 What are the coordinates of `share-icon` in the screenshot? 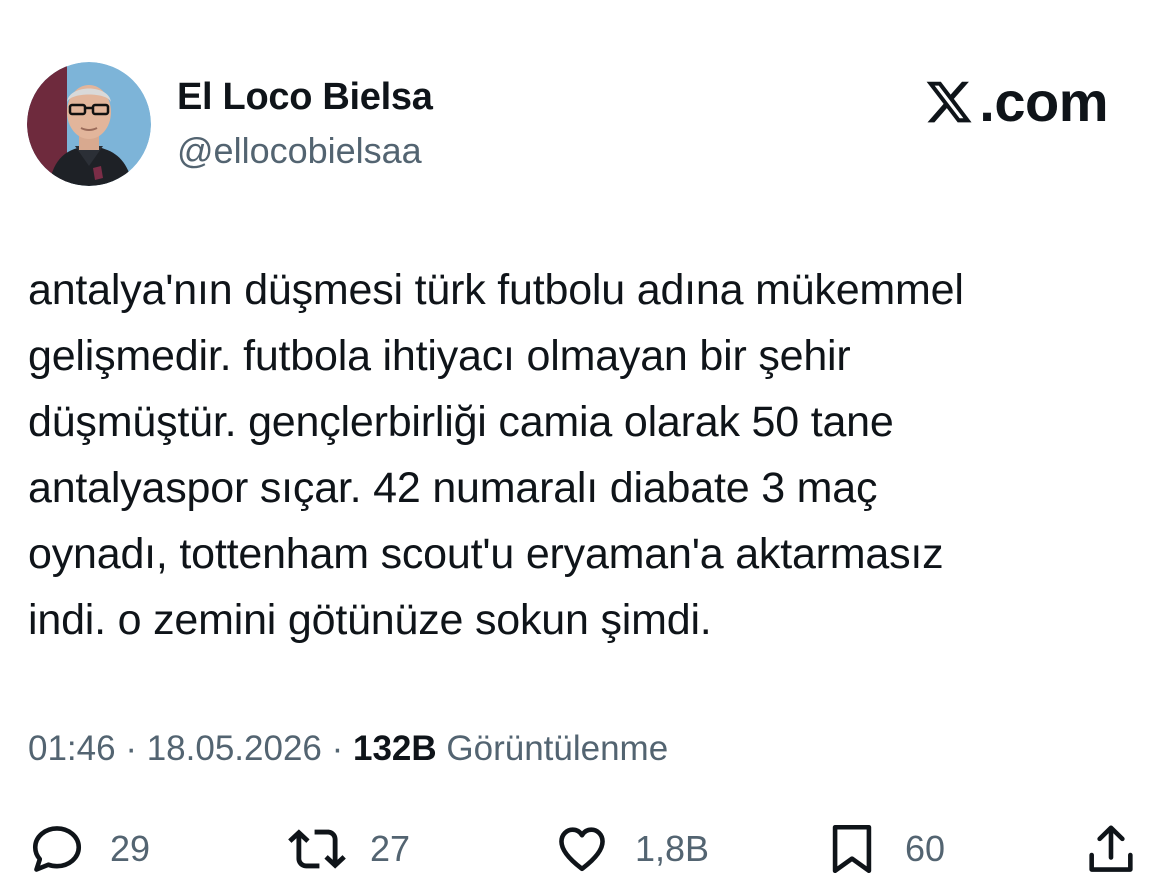 It's located at (1111, 848).